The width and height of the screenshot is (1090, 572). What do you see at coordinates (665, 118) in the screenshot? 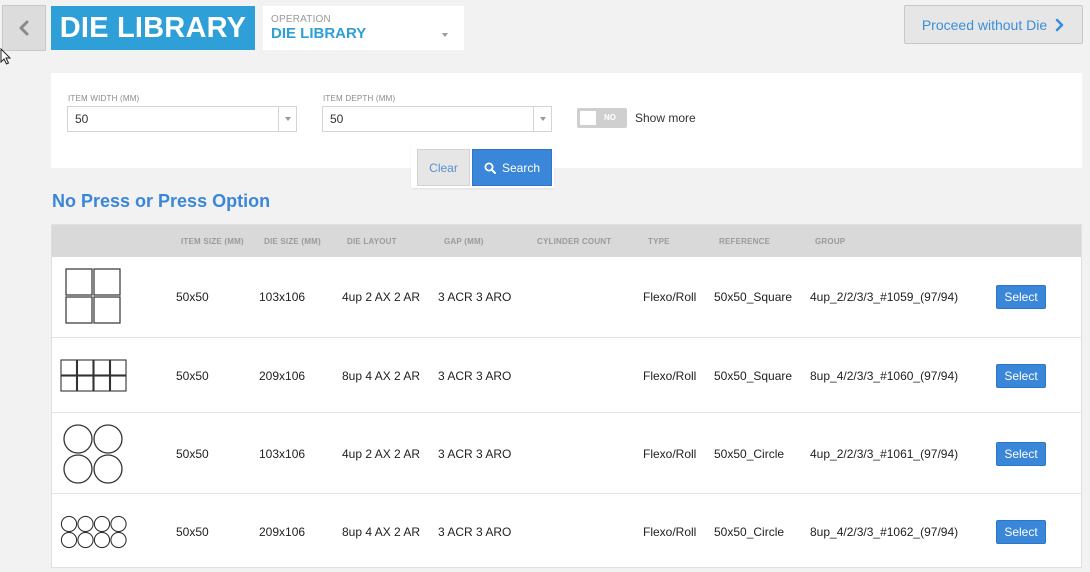
I see `show-more-label: Show more` at bounding box center [665, 118].